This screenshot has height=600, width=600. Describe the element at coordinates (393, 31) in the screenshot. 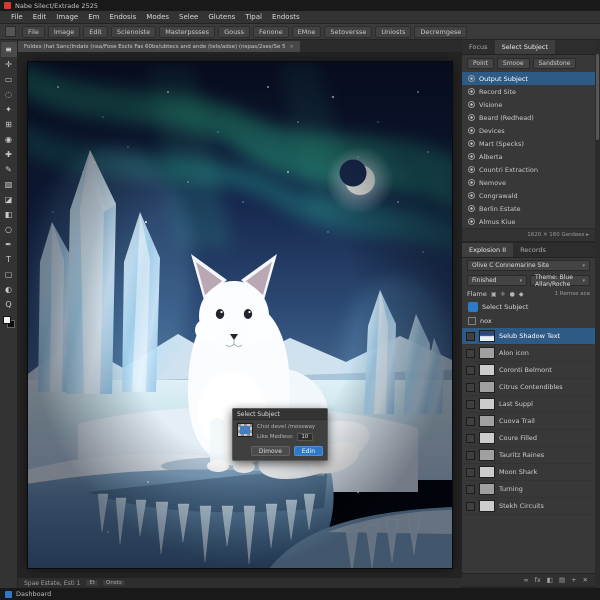

I see `tool-option: Uniosts` at that location.